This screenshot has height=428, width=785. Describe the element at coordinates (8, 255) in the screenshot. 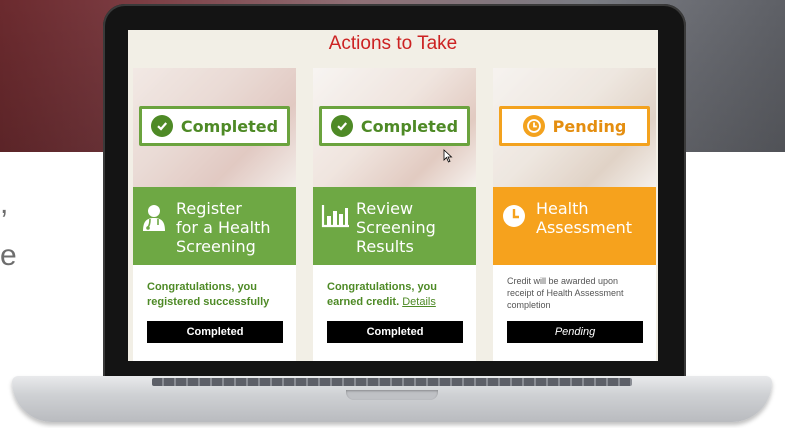

I see `side-text-line: e` at that location.